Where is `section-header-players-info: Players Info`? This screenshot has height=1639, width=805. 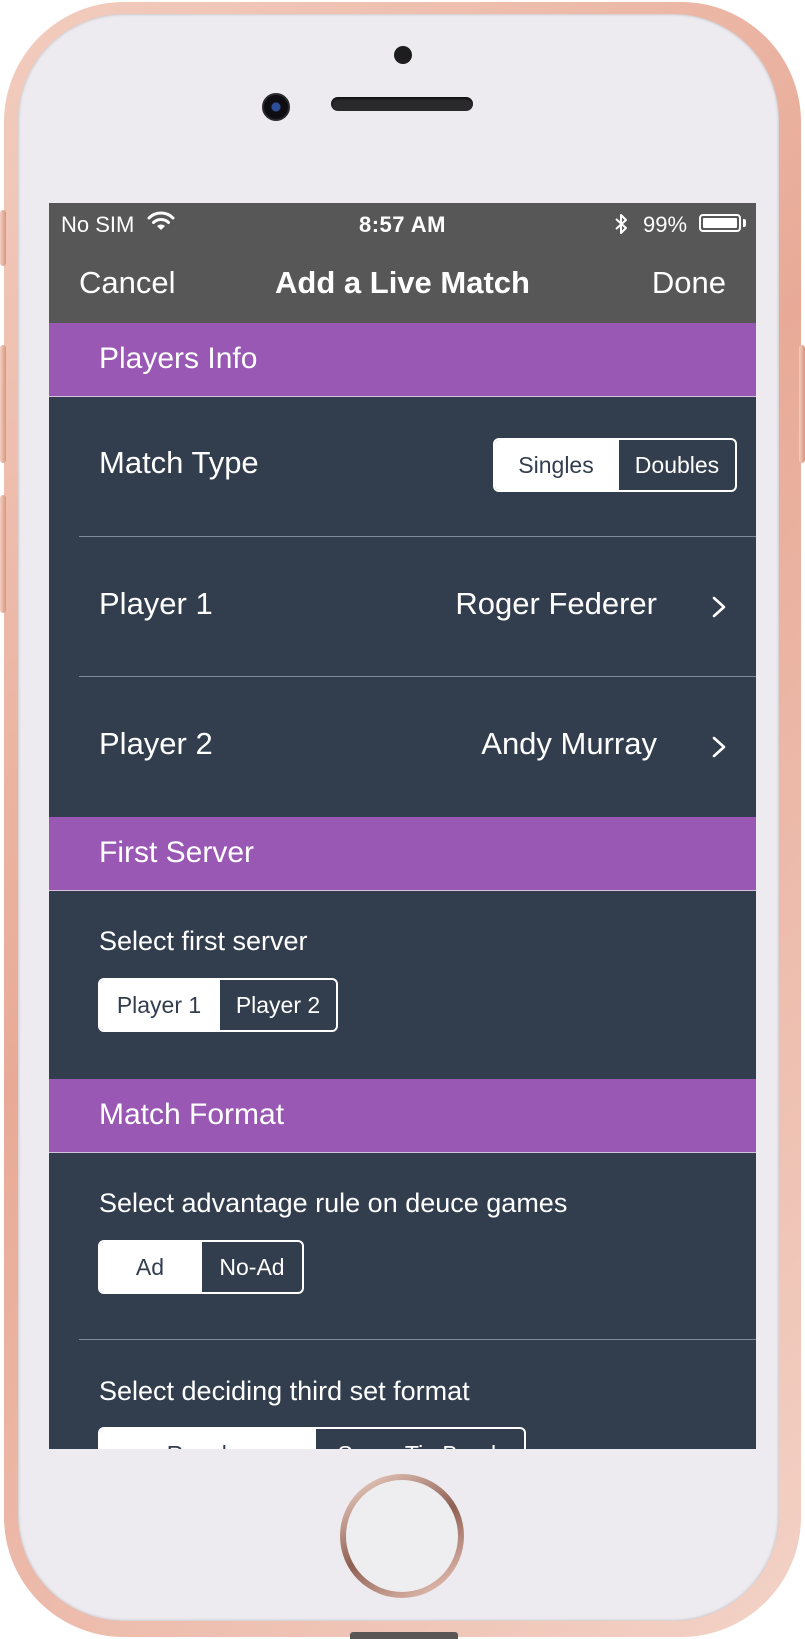
section-header-players-info: Players Info is located at coordinates (402, 360).